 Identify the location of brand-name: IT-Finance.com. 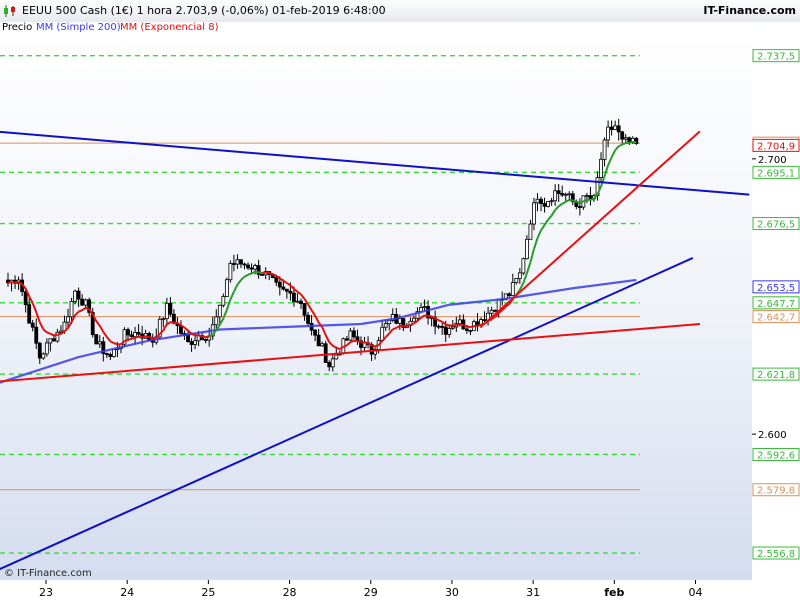
(749, 10).